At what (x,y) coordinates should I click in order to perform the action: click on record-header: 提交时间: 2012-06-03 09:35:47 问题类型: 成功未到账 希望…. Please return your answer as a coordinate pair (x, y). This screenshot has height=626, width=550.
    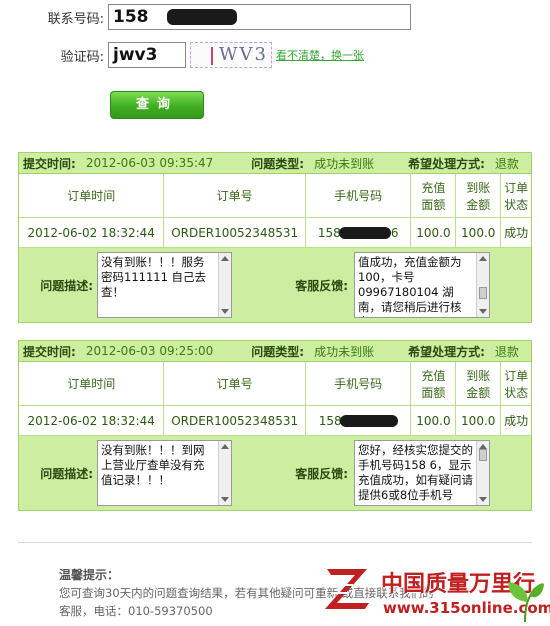
    Looking at the image, I should click on (275, 163).